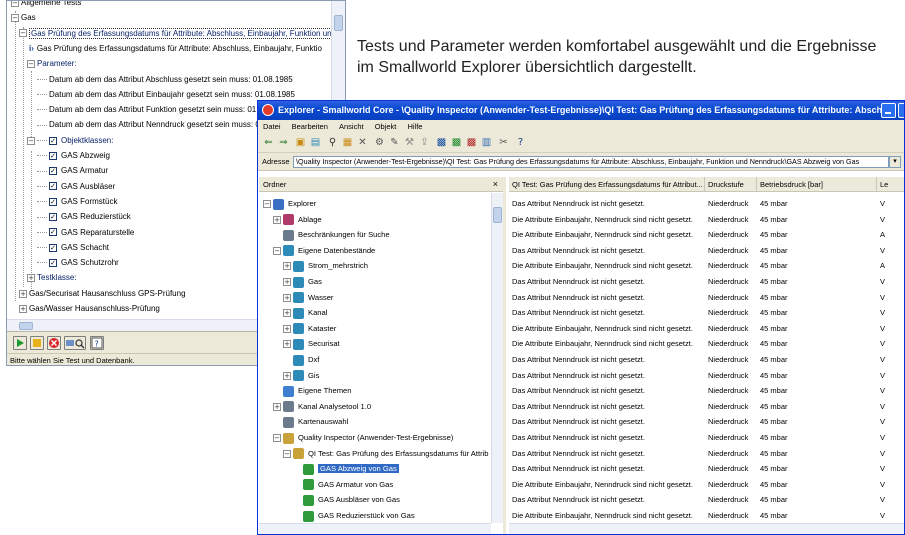  I want to click on copy-icon: ▤, so click(315, 142).